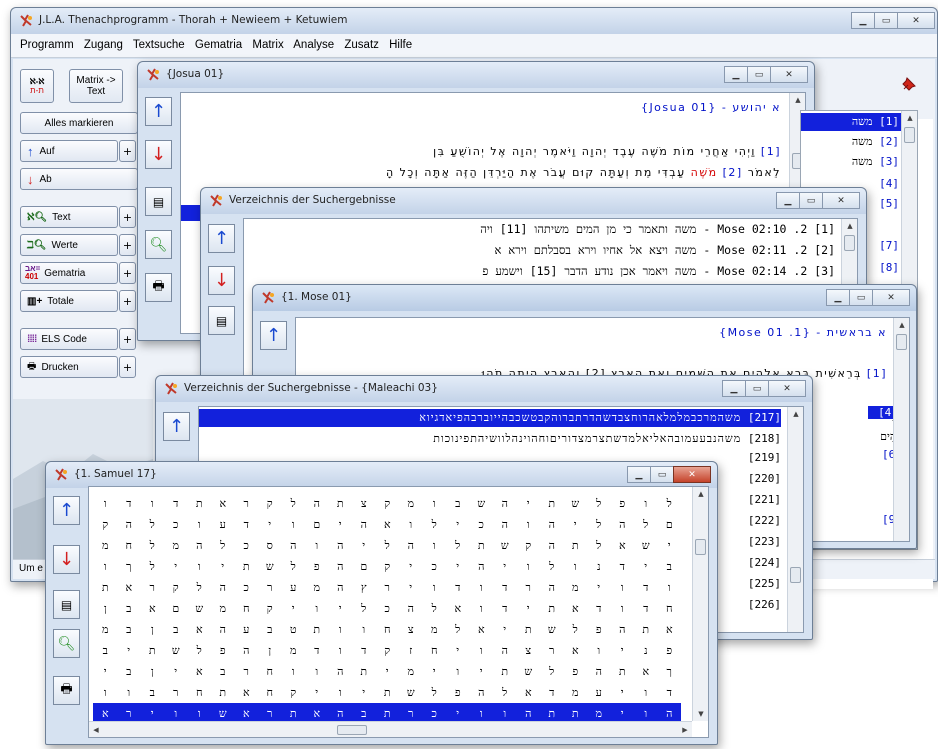 The width and height of the screenshot is (938, 749). I want to click on maximize-button: ▭, so click(886, 20).